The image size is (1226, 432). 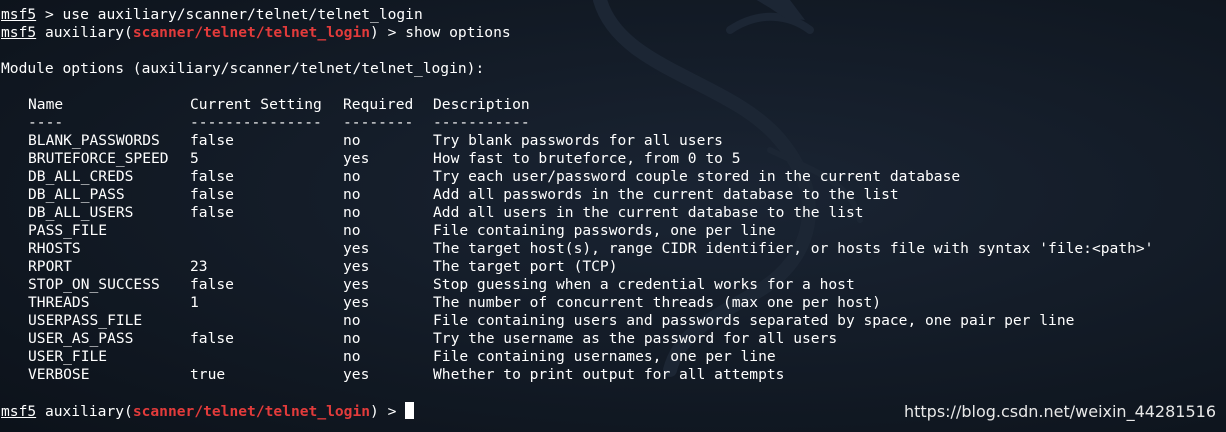 I want to click on option-name: RHOSTS, so click(x=54, y=248).